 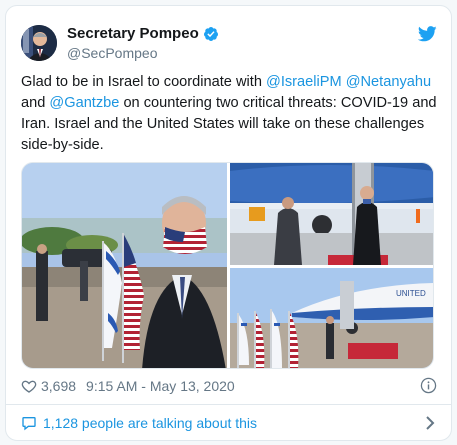 I want to click on mention-link: @Gantzbe, so click(x=84, y=103).